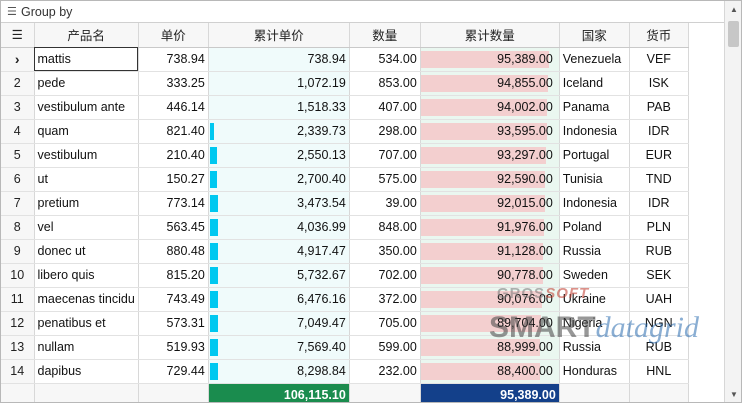  Describe the element at coordinates (18, 59) in the screenshot. I see `row-header: ›` at that location.